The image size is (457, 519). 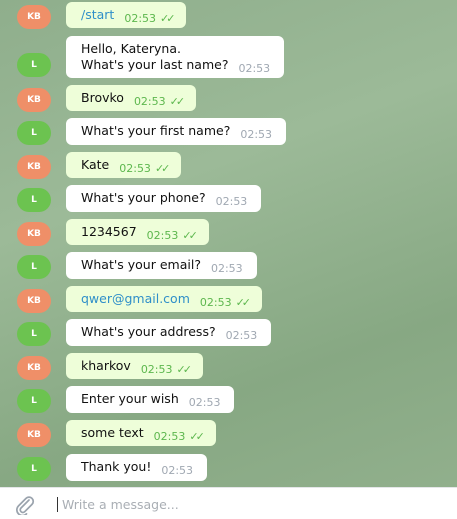 I want to click on outgoing-message: some text 02:53 ✓✓, so click(x=141, y=433).